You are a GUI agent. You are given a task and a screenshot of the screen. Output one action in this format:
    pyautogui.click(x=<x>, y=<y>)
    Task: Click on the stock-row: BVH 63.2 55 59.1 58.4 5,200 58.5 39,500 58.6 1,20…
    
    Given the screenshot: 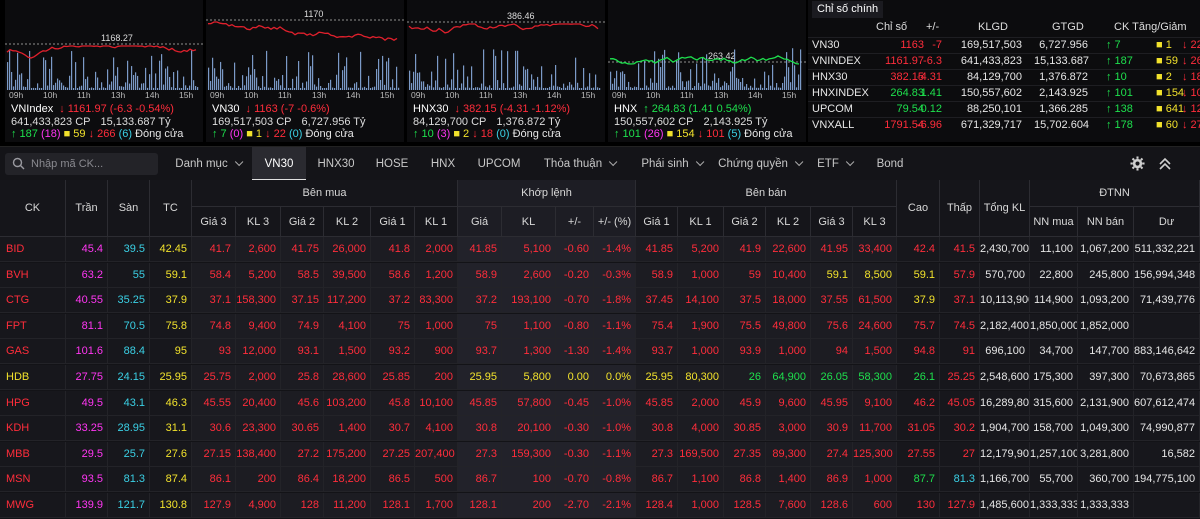 What is the action you would take?
    pyautogui.click(x=600, y=275)
    